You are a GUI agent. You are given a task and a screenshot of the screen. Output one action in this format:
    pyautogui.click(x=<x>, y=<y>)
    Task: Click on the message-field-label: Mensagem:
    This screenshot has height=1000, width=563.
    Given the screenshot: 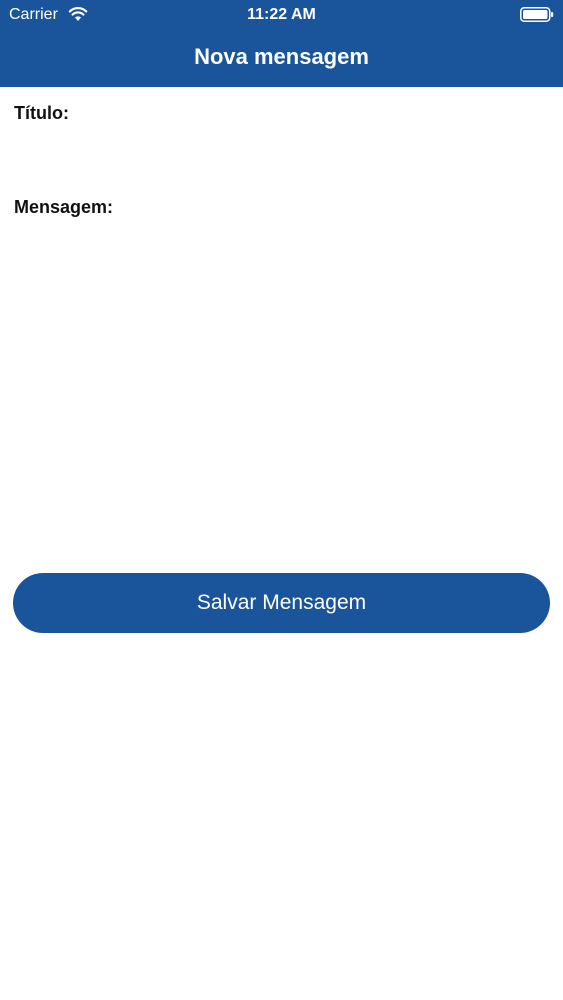 What is the action you would take?
    pyautogui.click(x=64, y=207)
    